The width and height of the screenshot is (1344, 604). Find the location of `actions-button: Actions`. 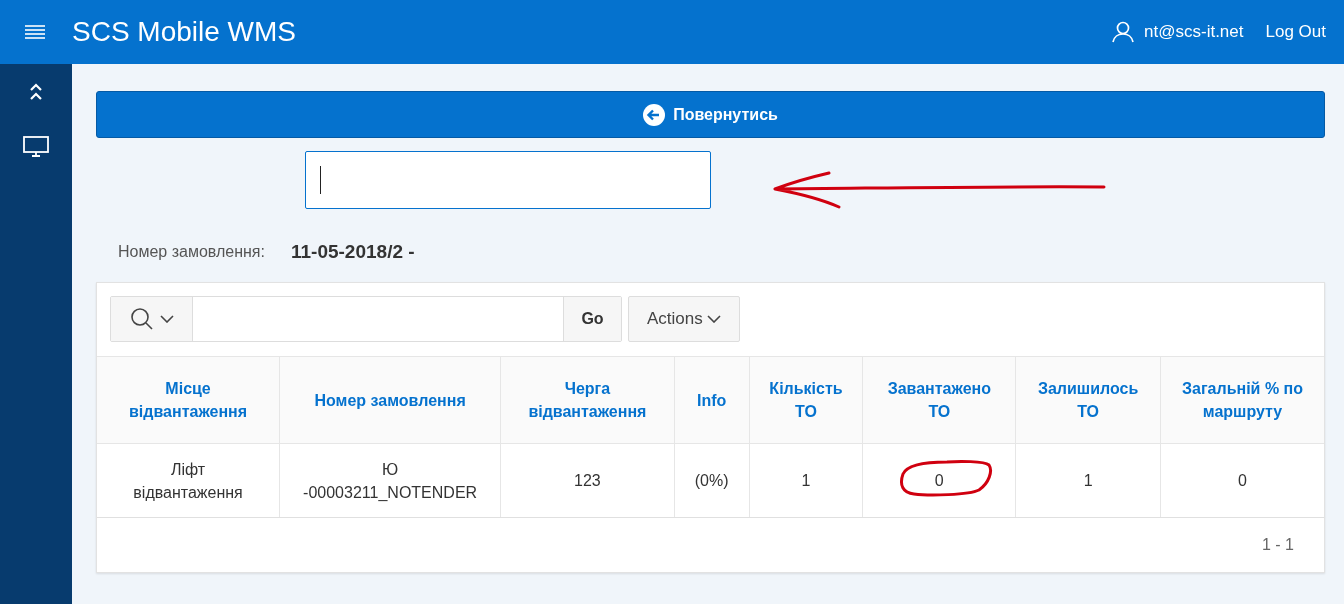

actions-button: Actions is located at coordinates (684, 319).